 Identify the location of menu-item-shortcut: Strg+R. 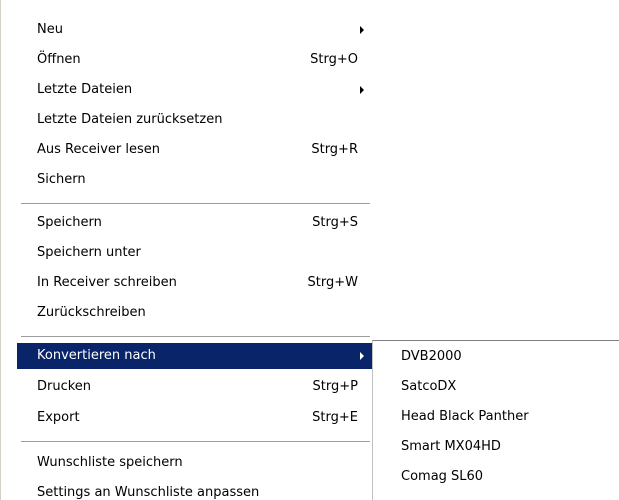
(334, 149).